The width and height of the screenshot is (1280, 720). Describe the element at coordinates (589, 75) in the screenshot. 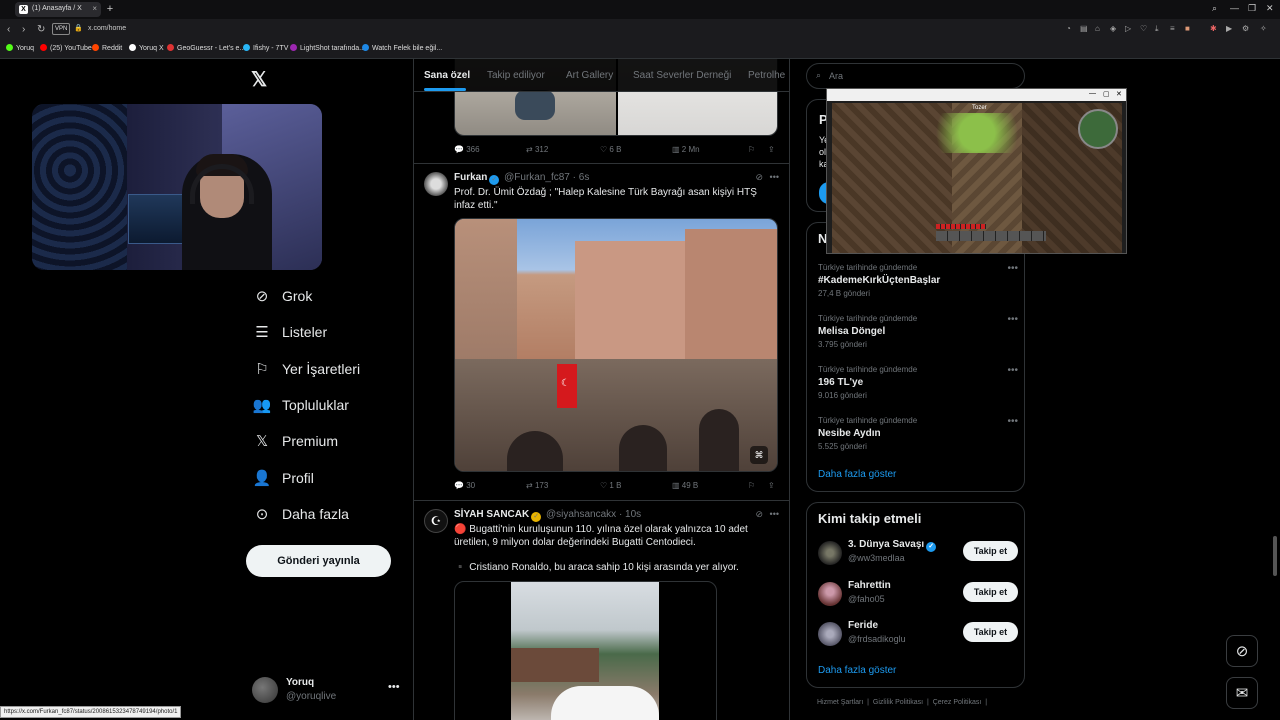

I see `tab-art-gallery: Art Gallery` at that location.